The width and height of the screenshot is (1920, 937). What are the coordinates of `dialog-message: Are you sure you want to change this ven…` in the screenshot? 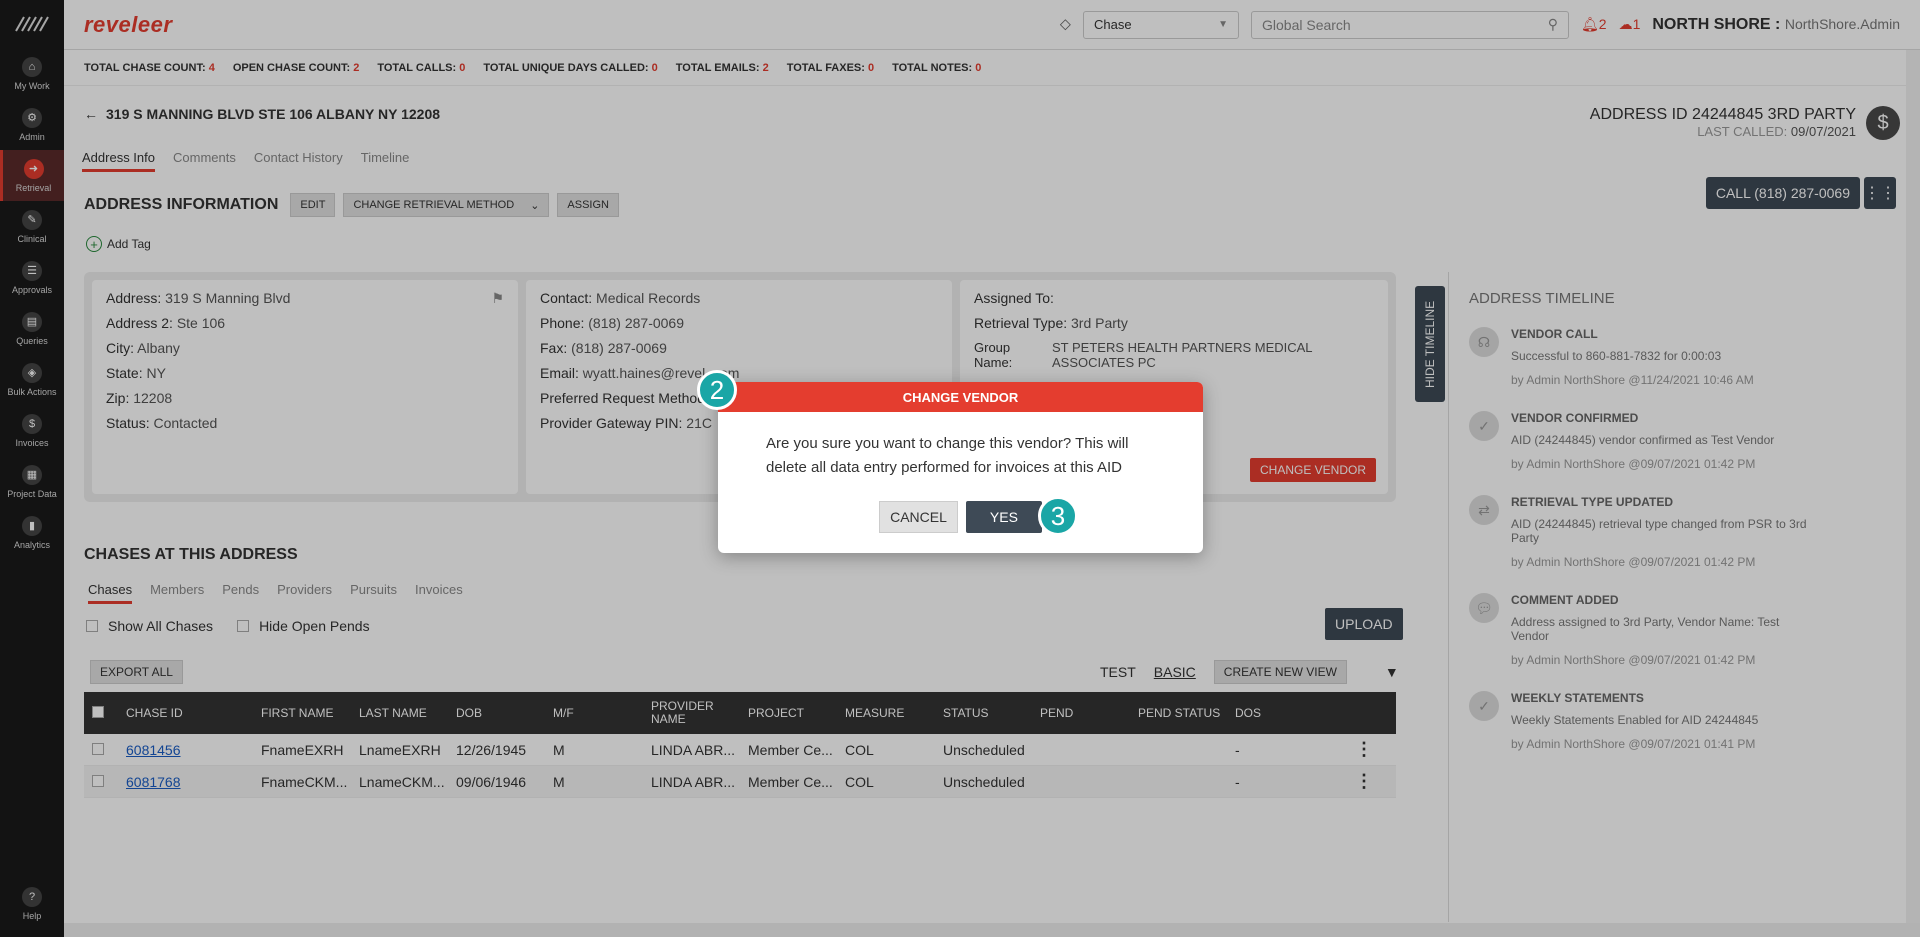 It's located at (947, 455).